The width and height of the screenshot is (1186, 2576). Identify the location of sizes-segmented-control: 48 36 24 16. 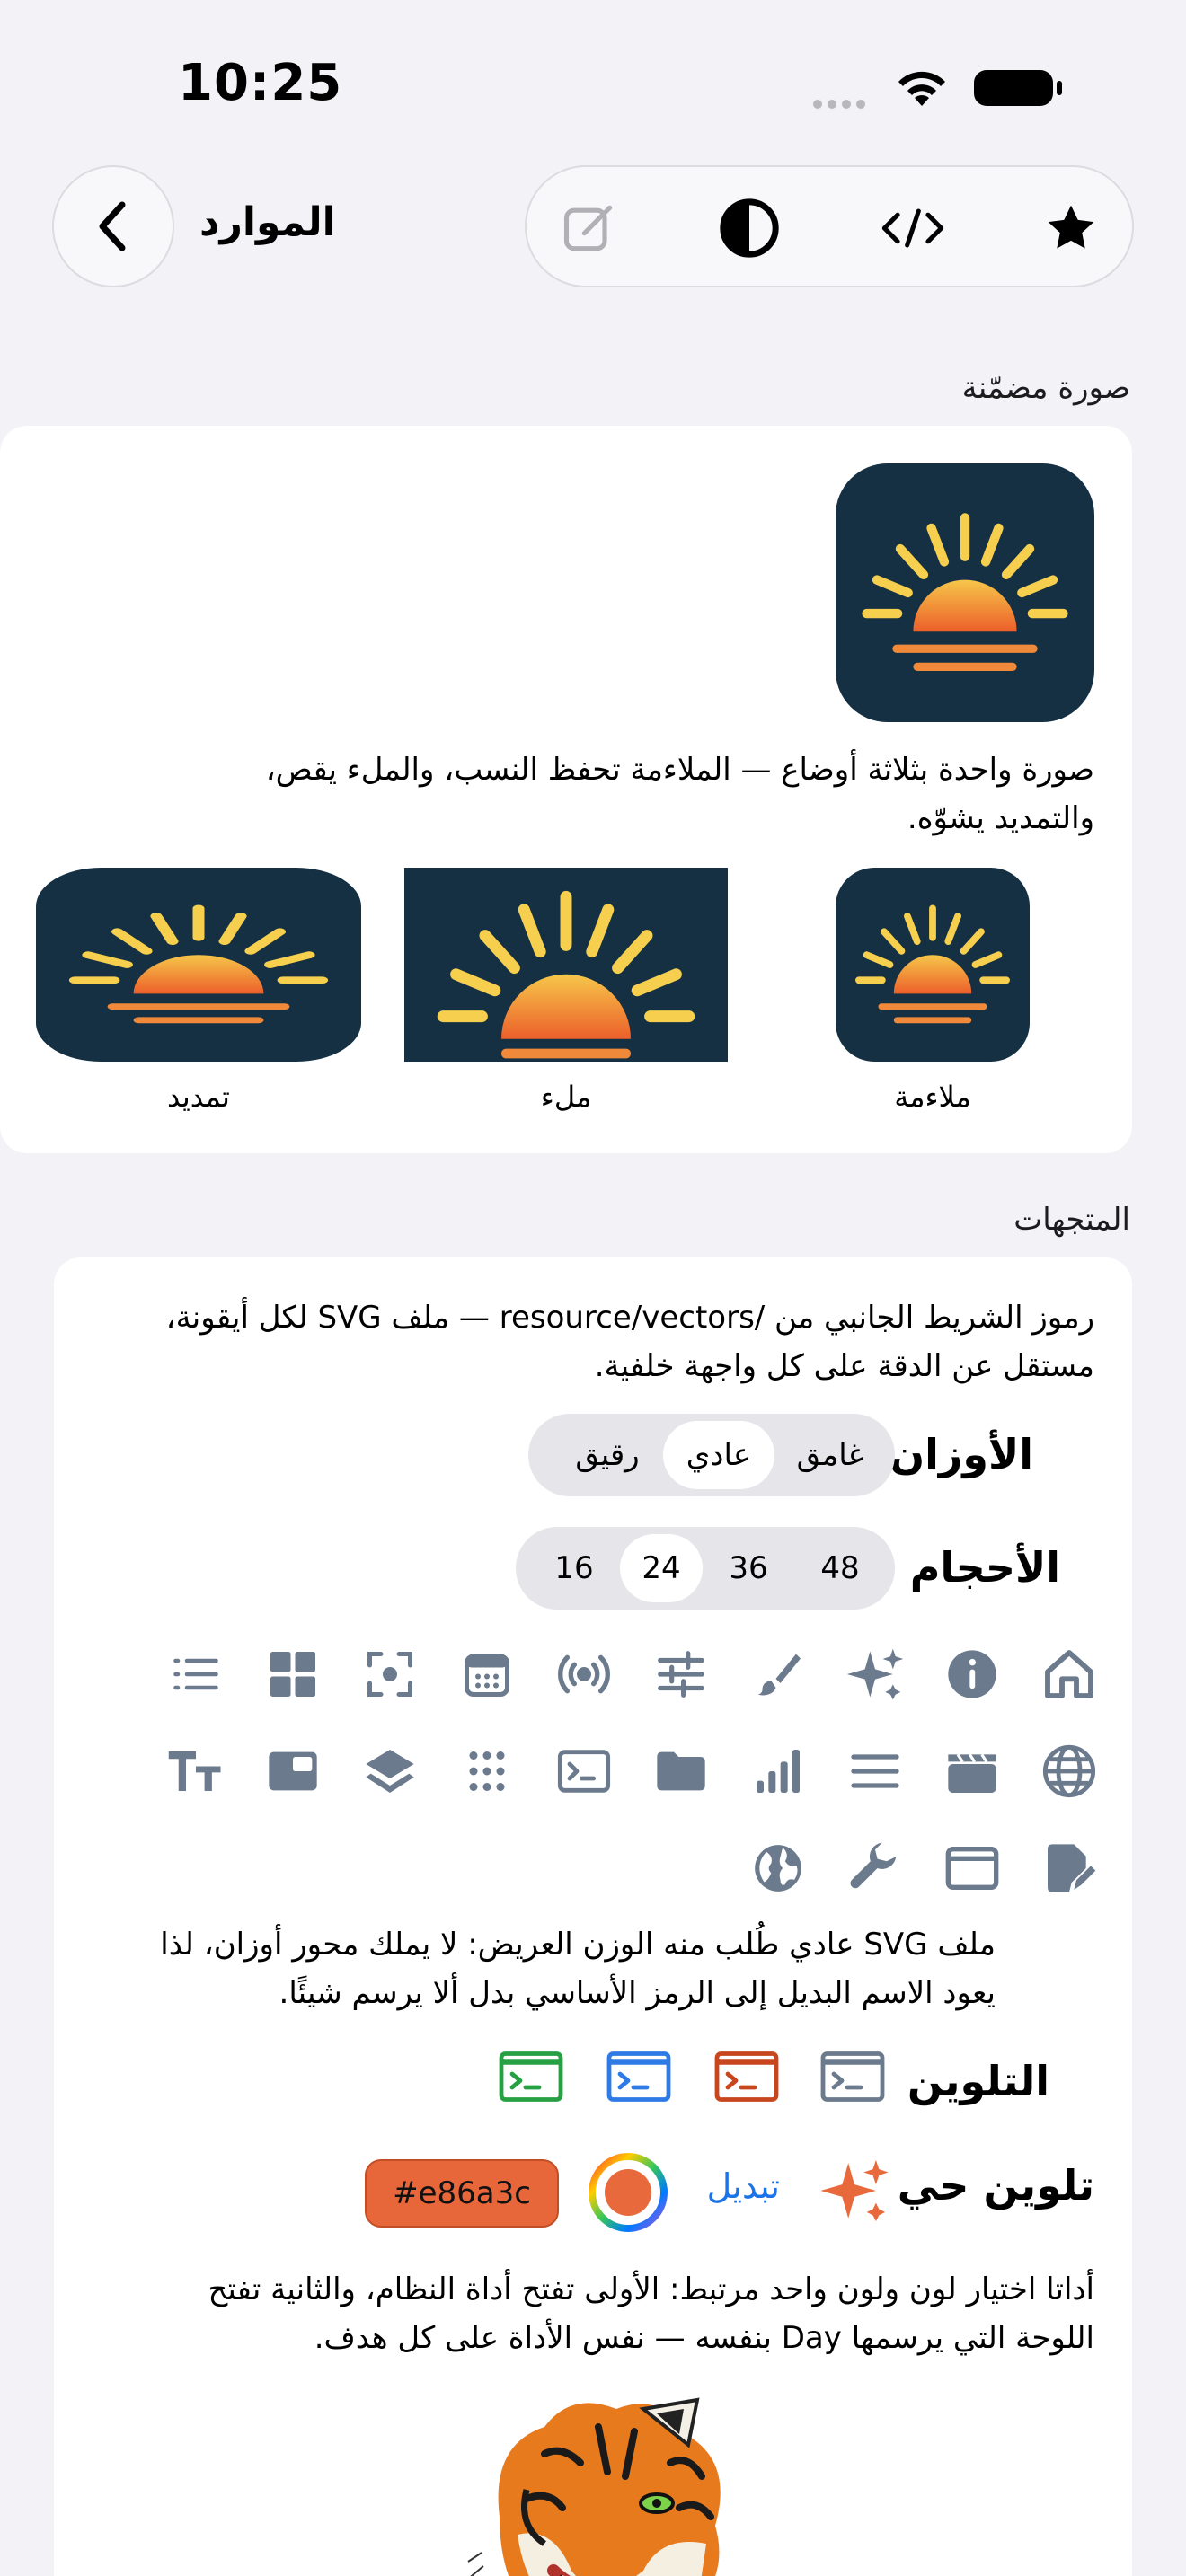
(705, 1568).